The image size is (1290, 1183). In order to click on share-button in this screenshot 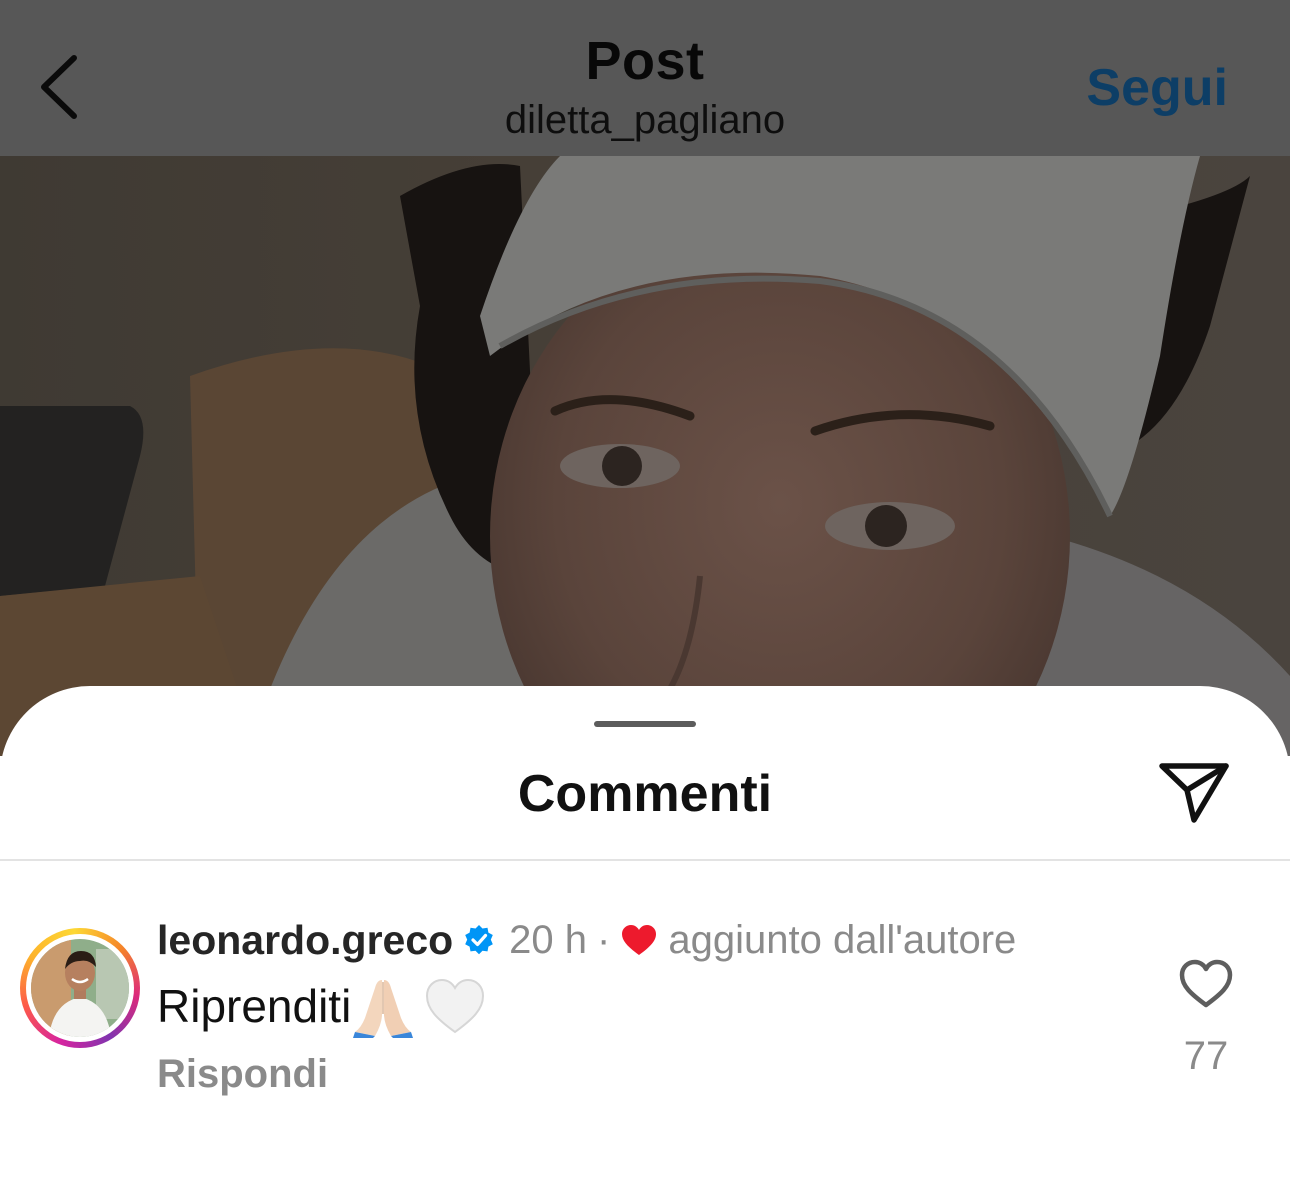, I will do `click(1194, 793)`.